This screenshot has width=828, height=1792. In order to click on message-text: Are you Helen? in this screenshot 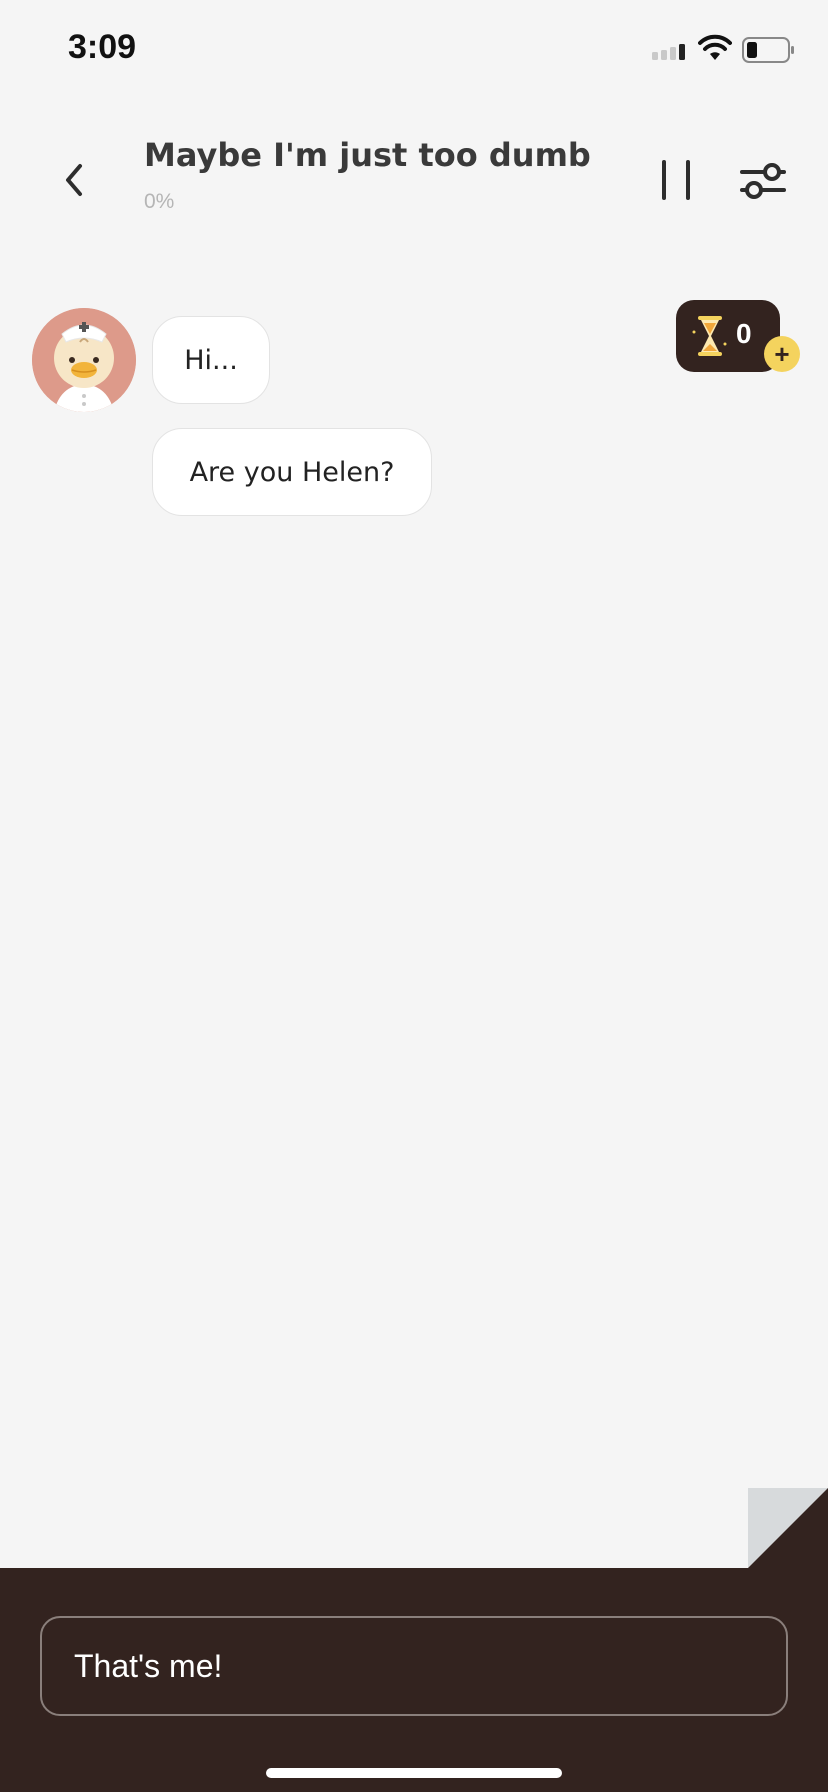, I will do `click(292, 472)`.